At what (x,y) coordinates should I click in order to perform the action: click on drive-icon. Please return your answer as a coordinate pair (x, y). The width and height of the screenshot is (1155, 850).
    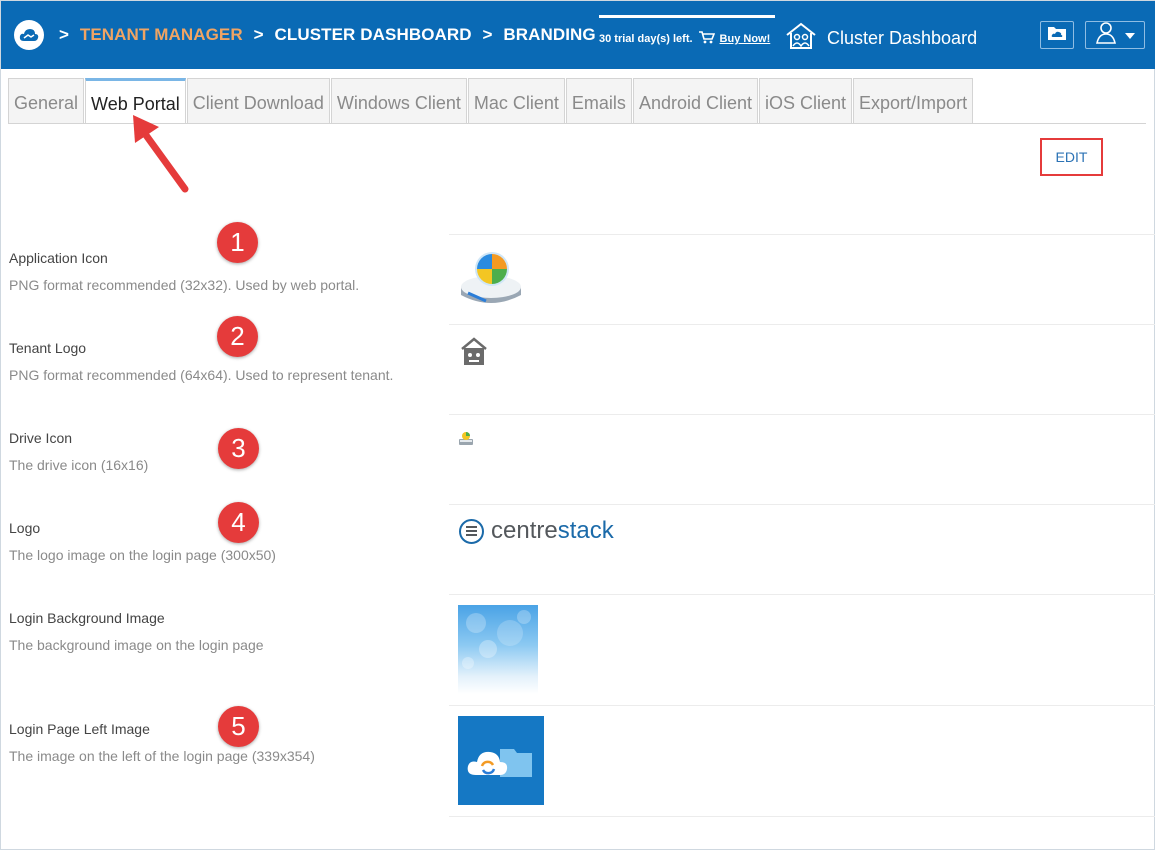
    Looking at the image, I should click on (466, 438).